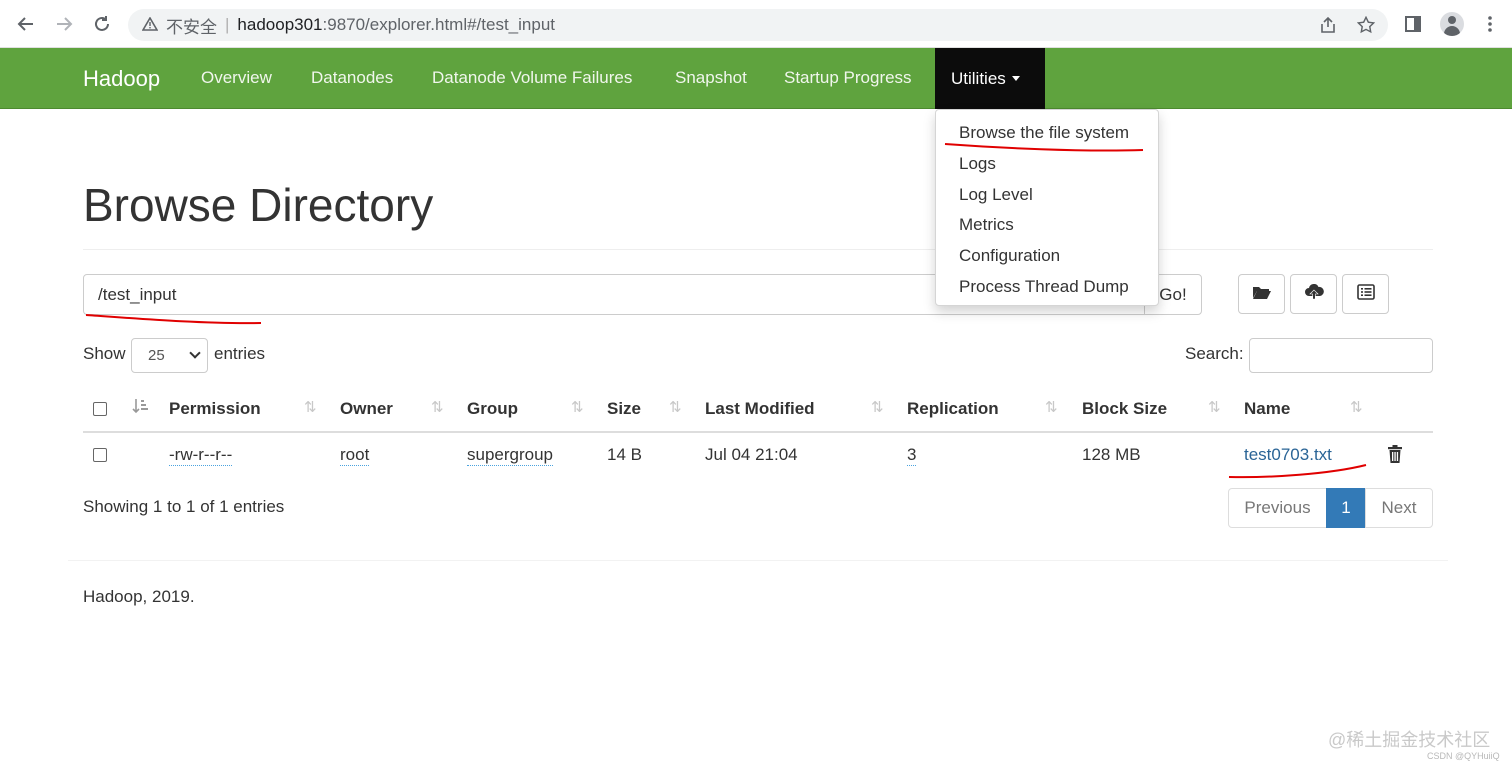 The width and height of the screenshot is (1512, 768). I want to click on forward-arrow-icon, so click(64, 24).